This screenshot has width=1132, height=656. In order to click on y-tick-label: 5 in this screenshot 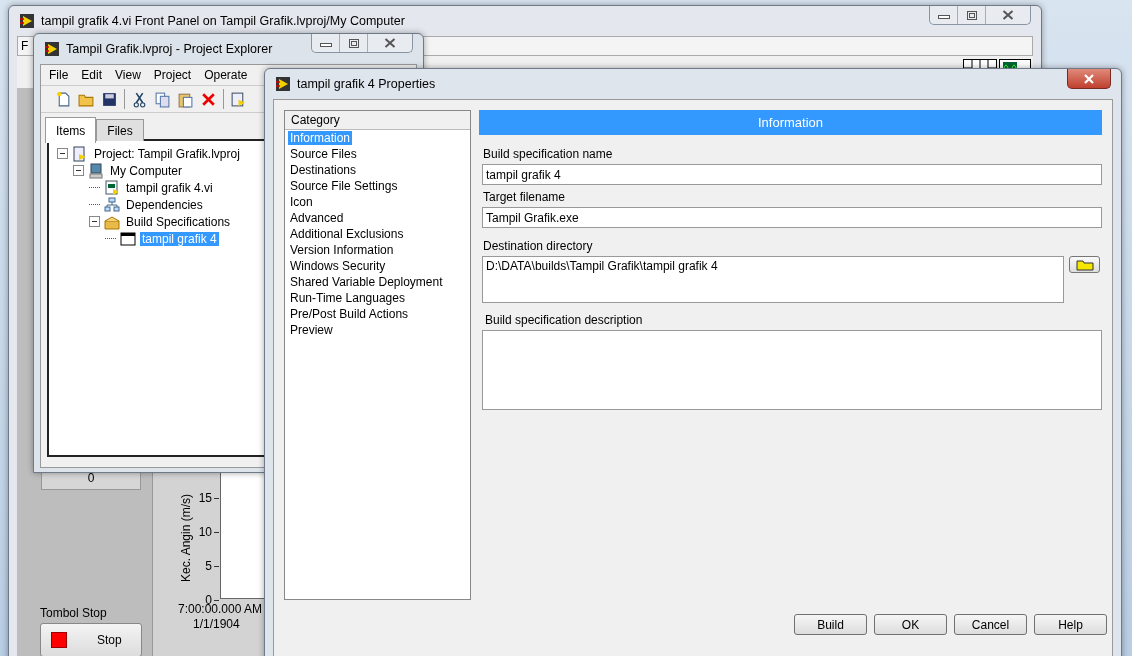, I will do `click(208, 566)`.